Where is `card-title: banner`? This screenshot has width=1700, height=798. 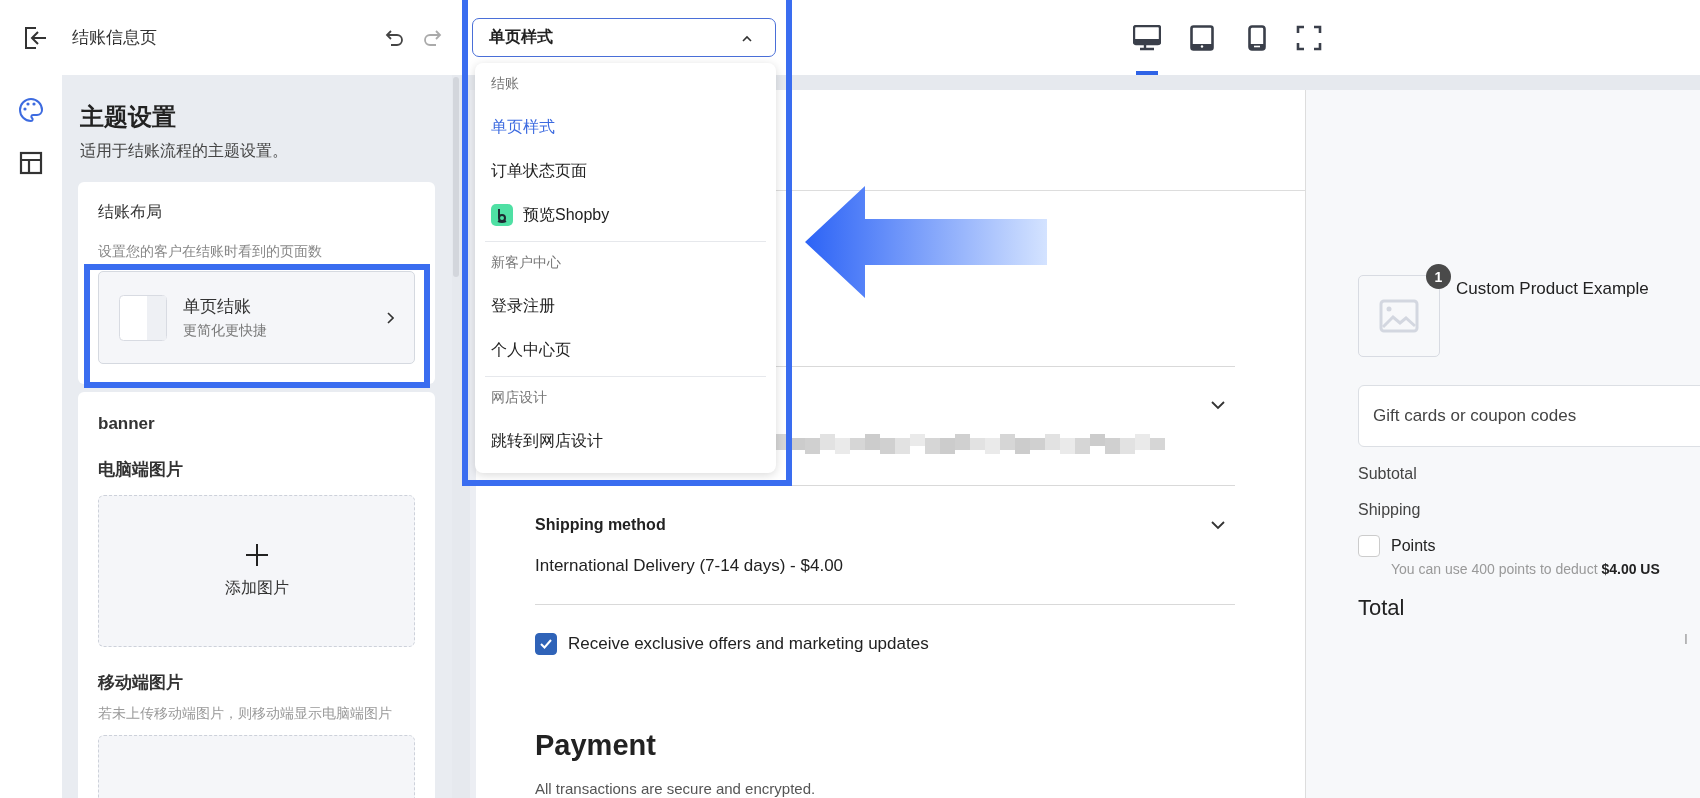 card-title: banner is located at coordinates (127, 424).